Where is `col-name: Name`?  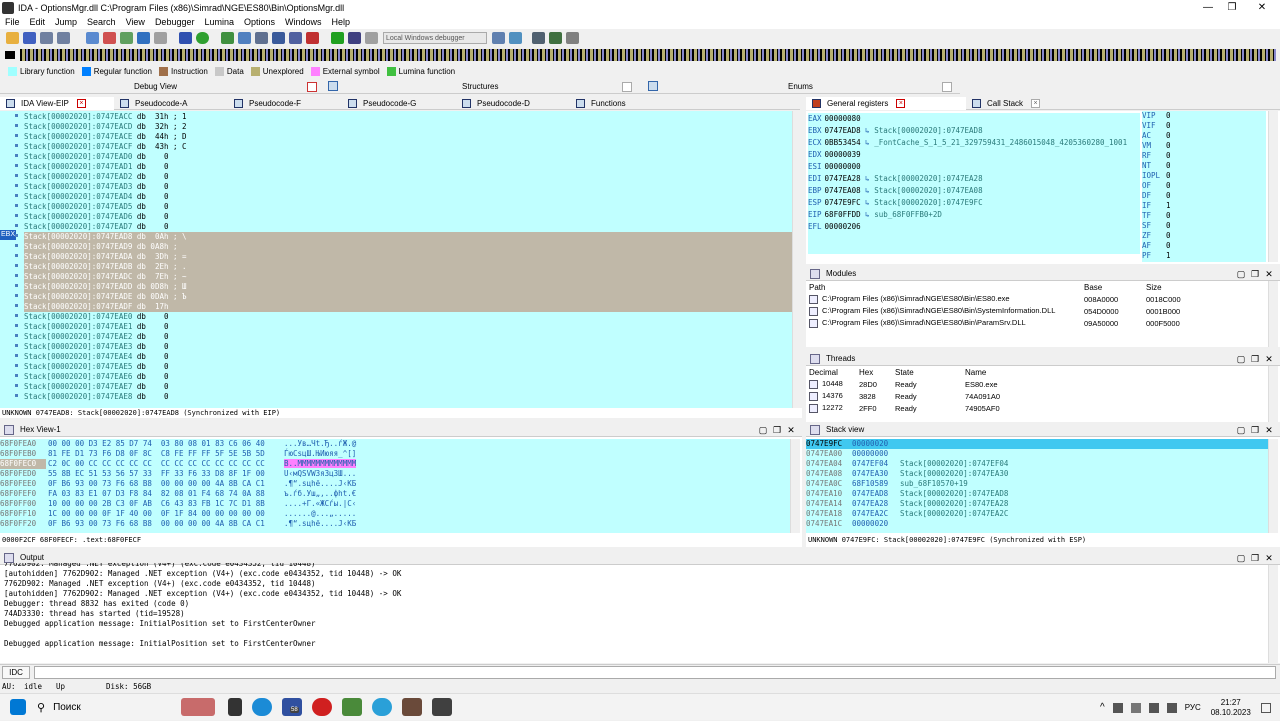
col-name: Name is located at coordinates (1114, 372).